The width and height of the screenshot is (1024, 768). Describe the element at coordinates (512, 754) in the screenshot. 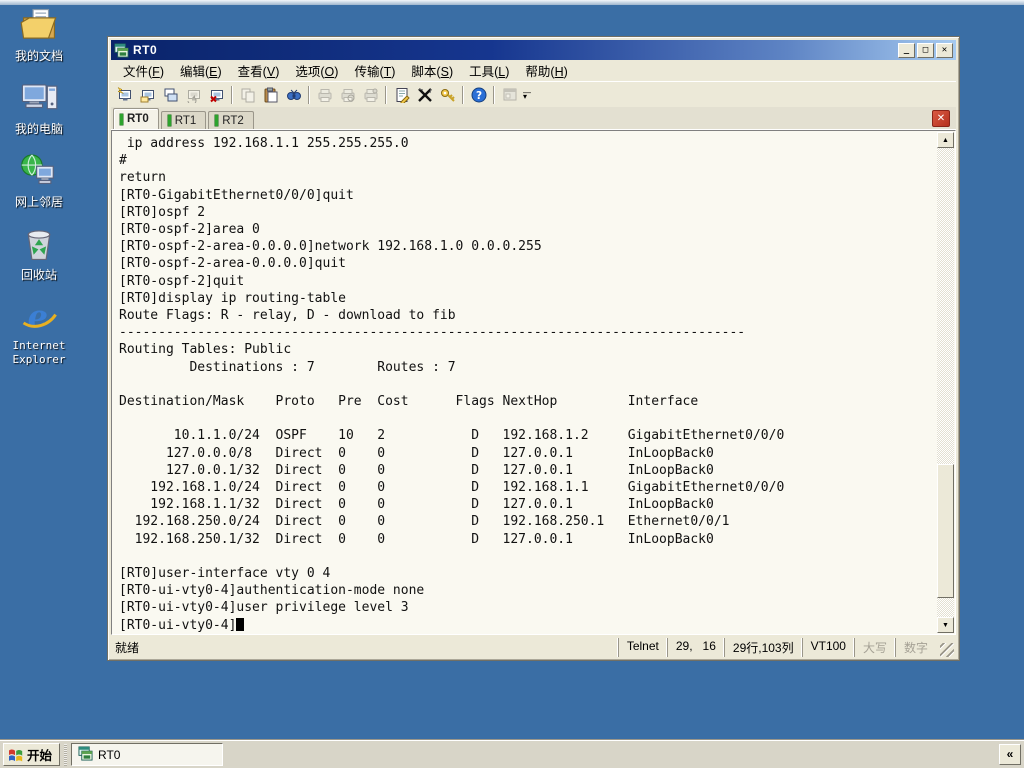

I see `taskbar: 开始 RT0 «` at that location.